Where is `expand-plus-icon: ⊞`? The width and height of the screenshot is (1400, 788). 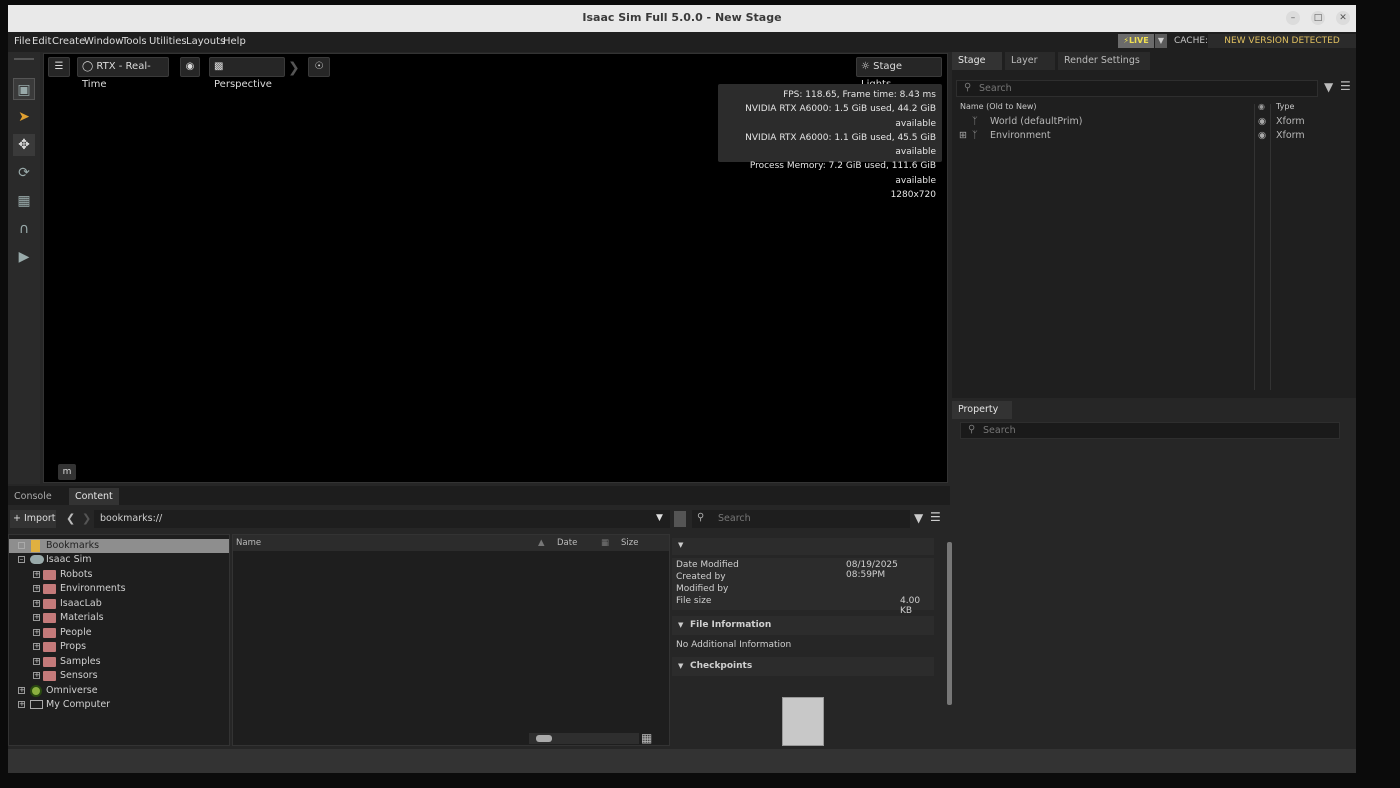 expand-plus-icon: ⊞ is located at coordinates (963, 136).